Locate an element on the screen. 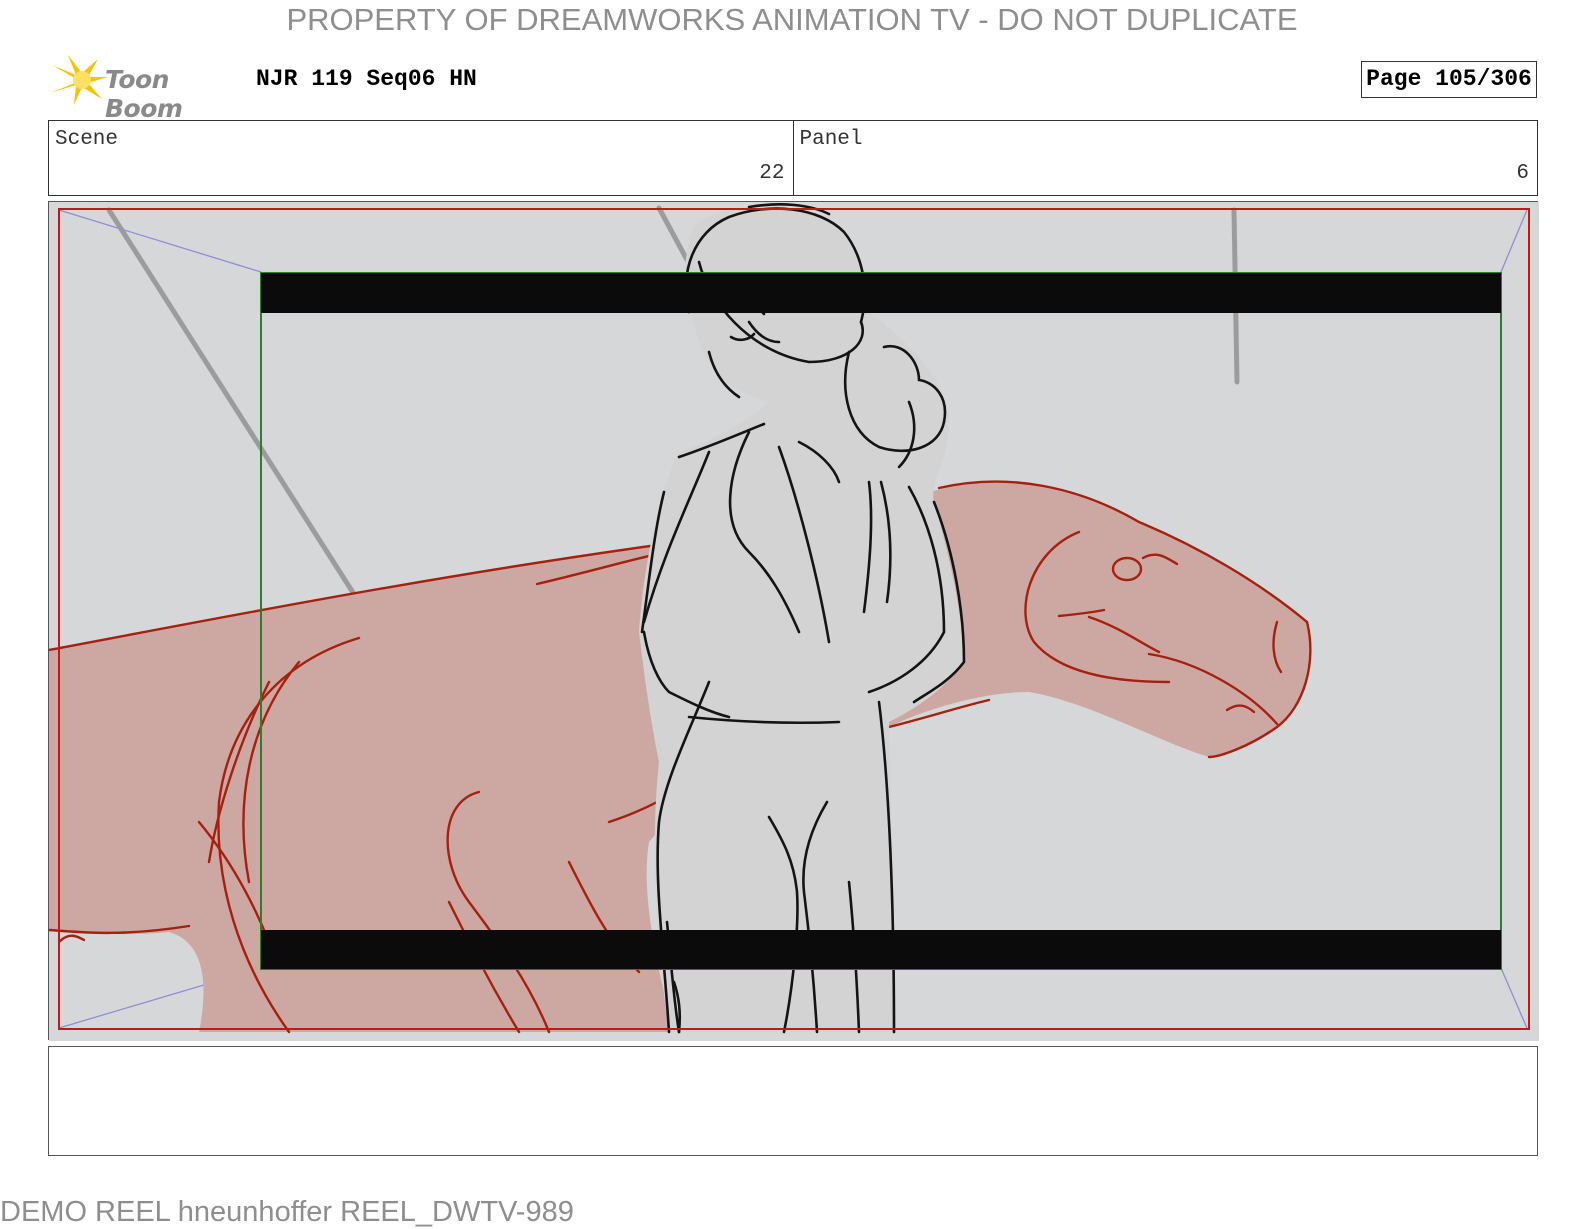 This screenshot has height=1229, width=1584. footer-reel-label: DEMO REEL hneunhoffer REEL_DWTV-989 is located at coordinates (287, 1212).